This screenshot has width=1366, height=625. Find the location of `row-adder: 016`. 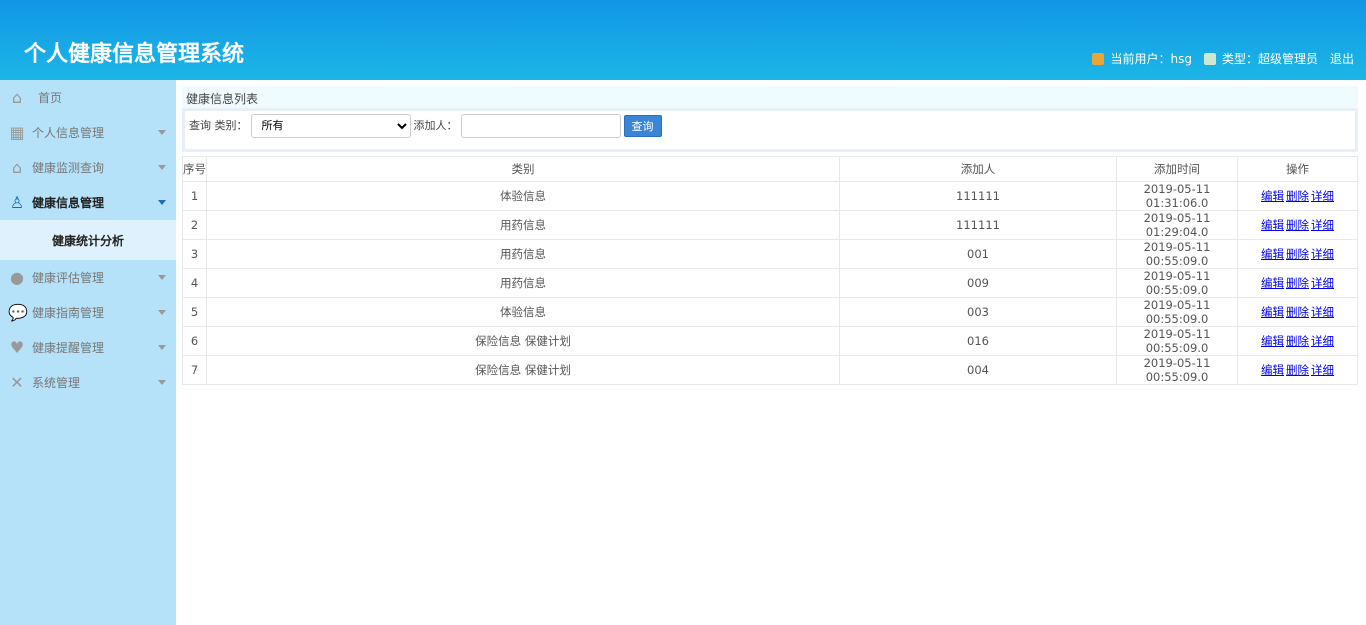

row-adder: 016 is located at coordinates (978, 341).